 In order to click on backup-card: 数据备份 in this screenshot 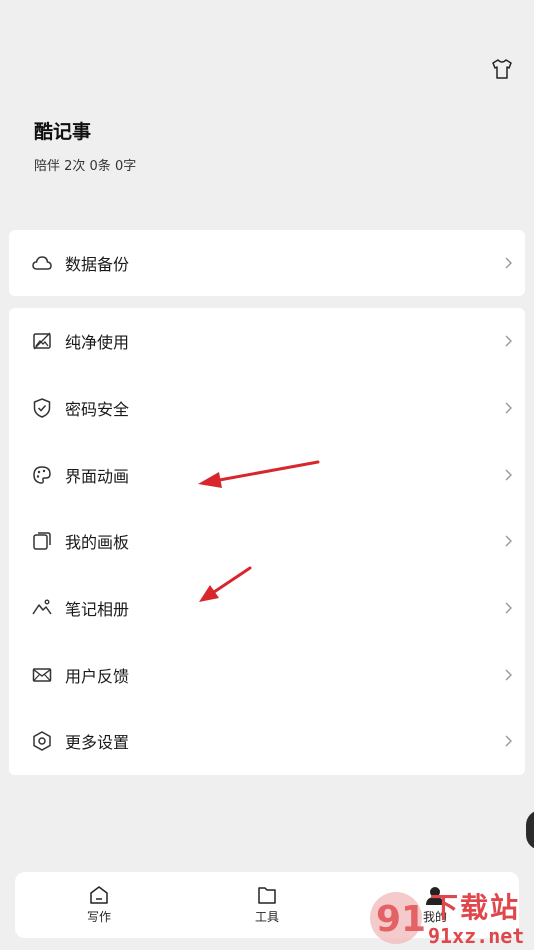, I will do `click(267, 263)`.